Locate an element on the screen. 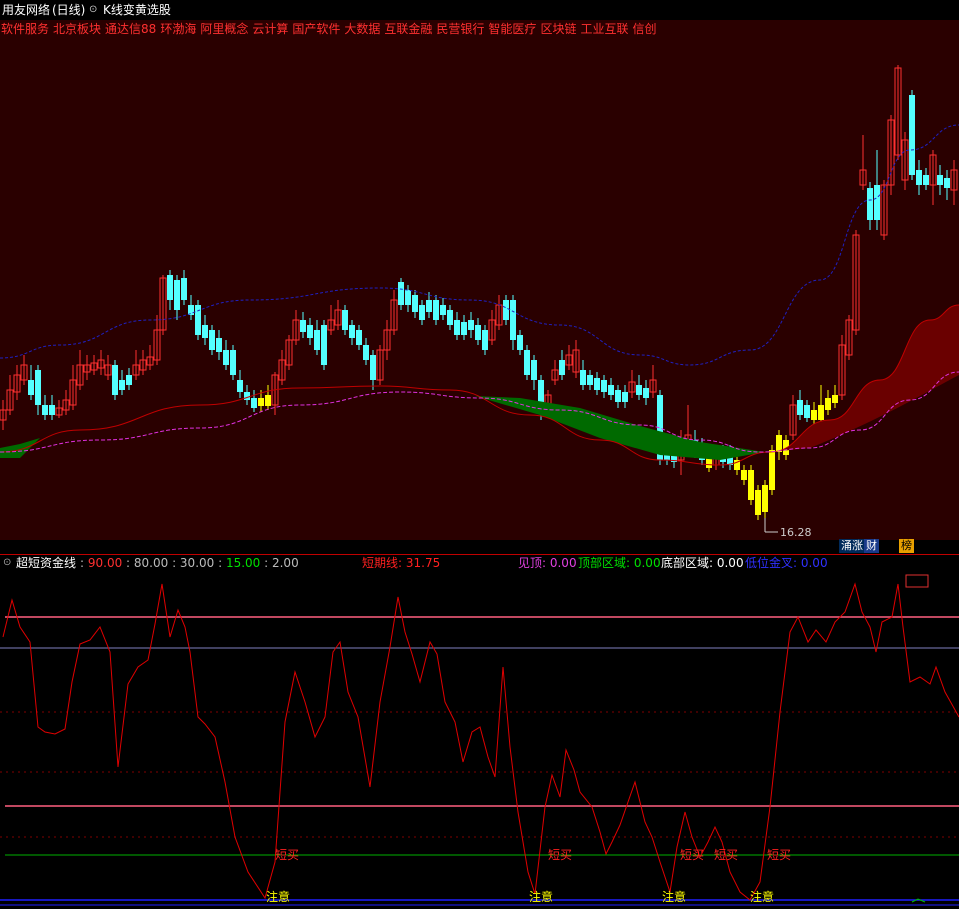  dropdown-icon: ⊙ is located at coordinates (93, 10).